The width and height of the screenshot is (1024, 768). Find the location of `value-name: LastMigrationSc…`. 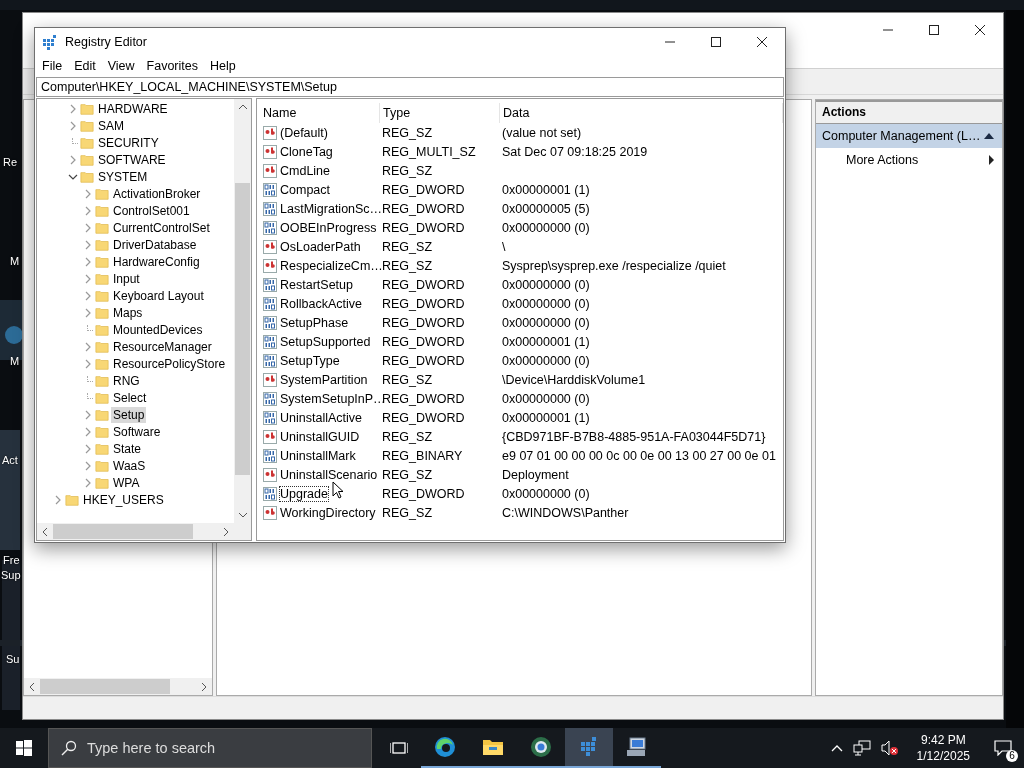

value-name: LastMigrationSc… is located at coordinates (331, 208).